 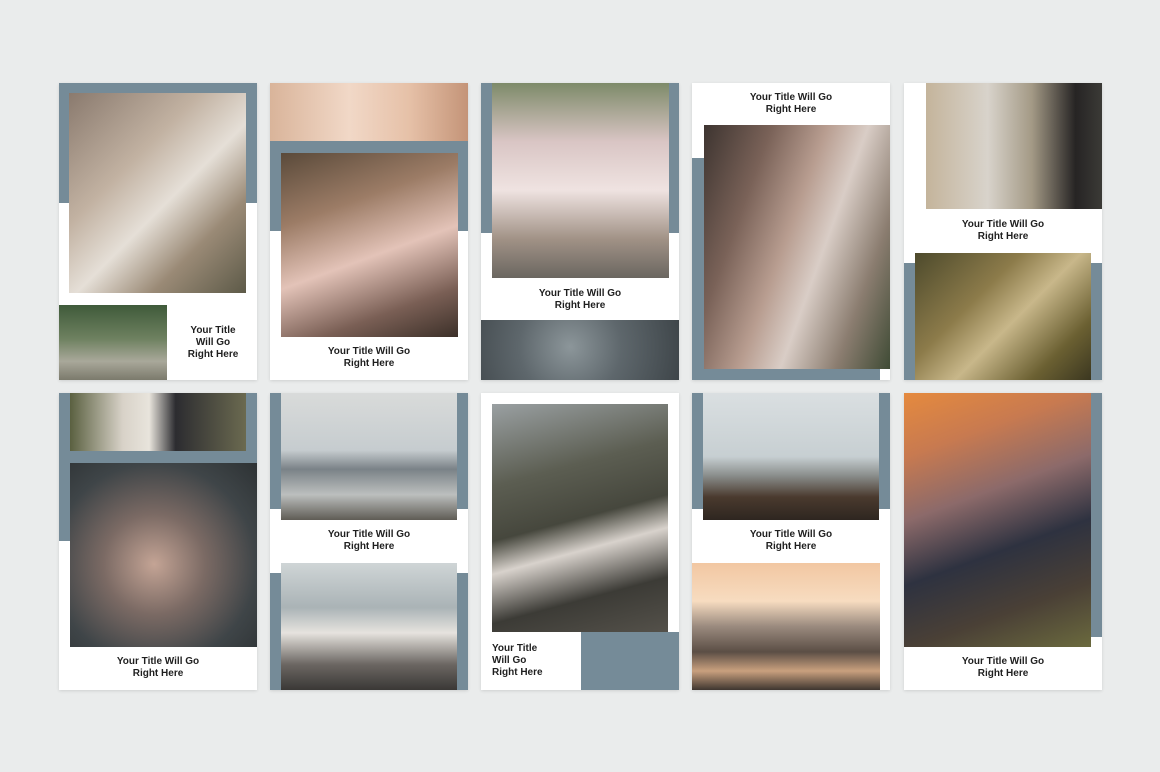 What do you see at coordinates (791, 456) in the screenshot?
I see `photo-couple-coastal-rock` at bounding box center [791, 456].